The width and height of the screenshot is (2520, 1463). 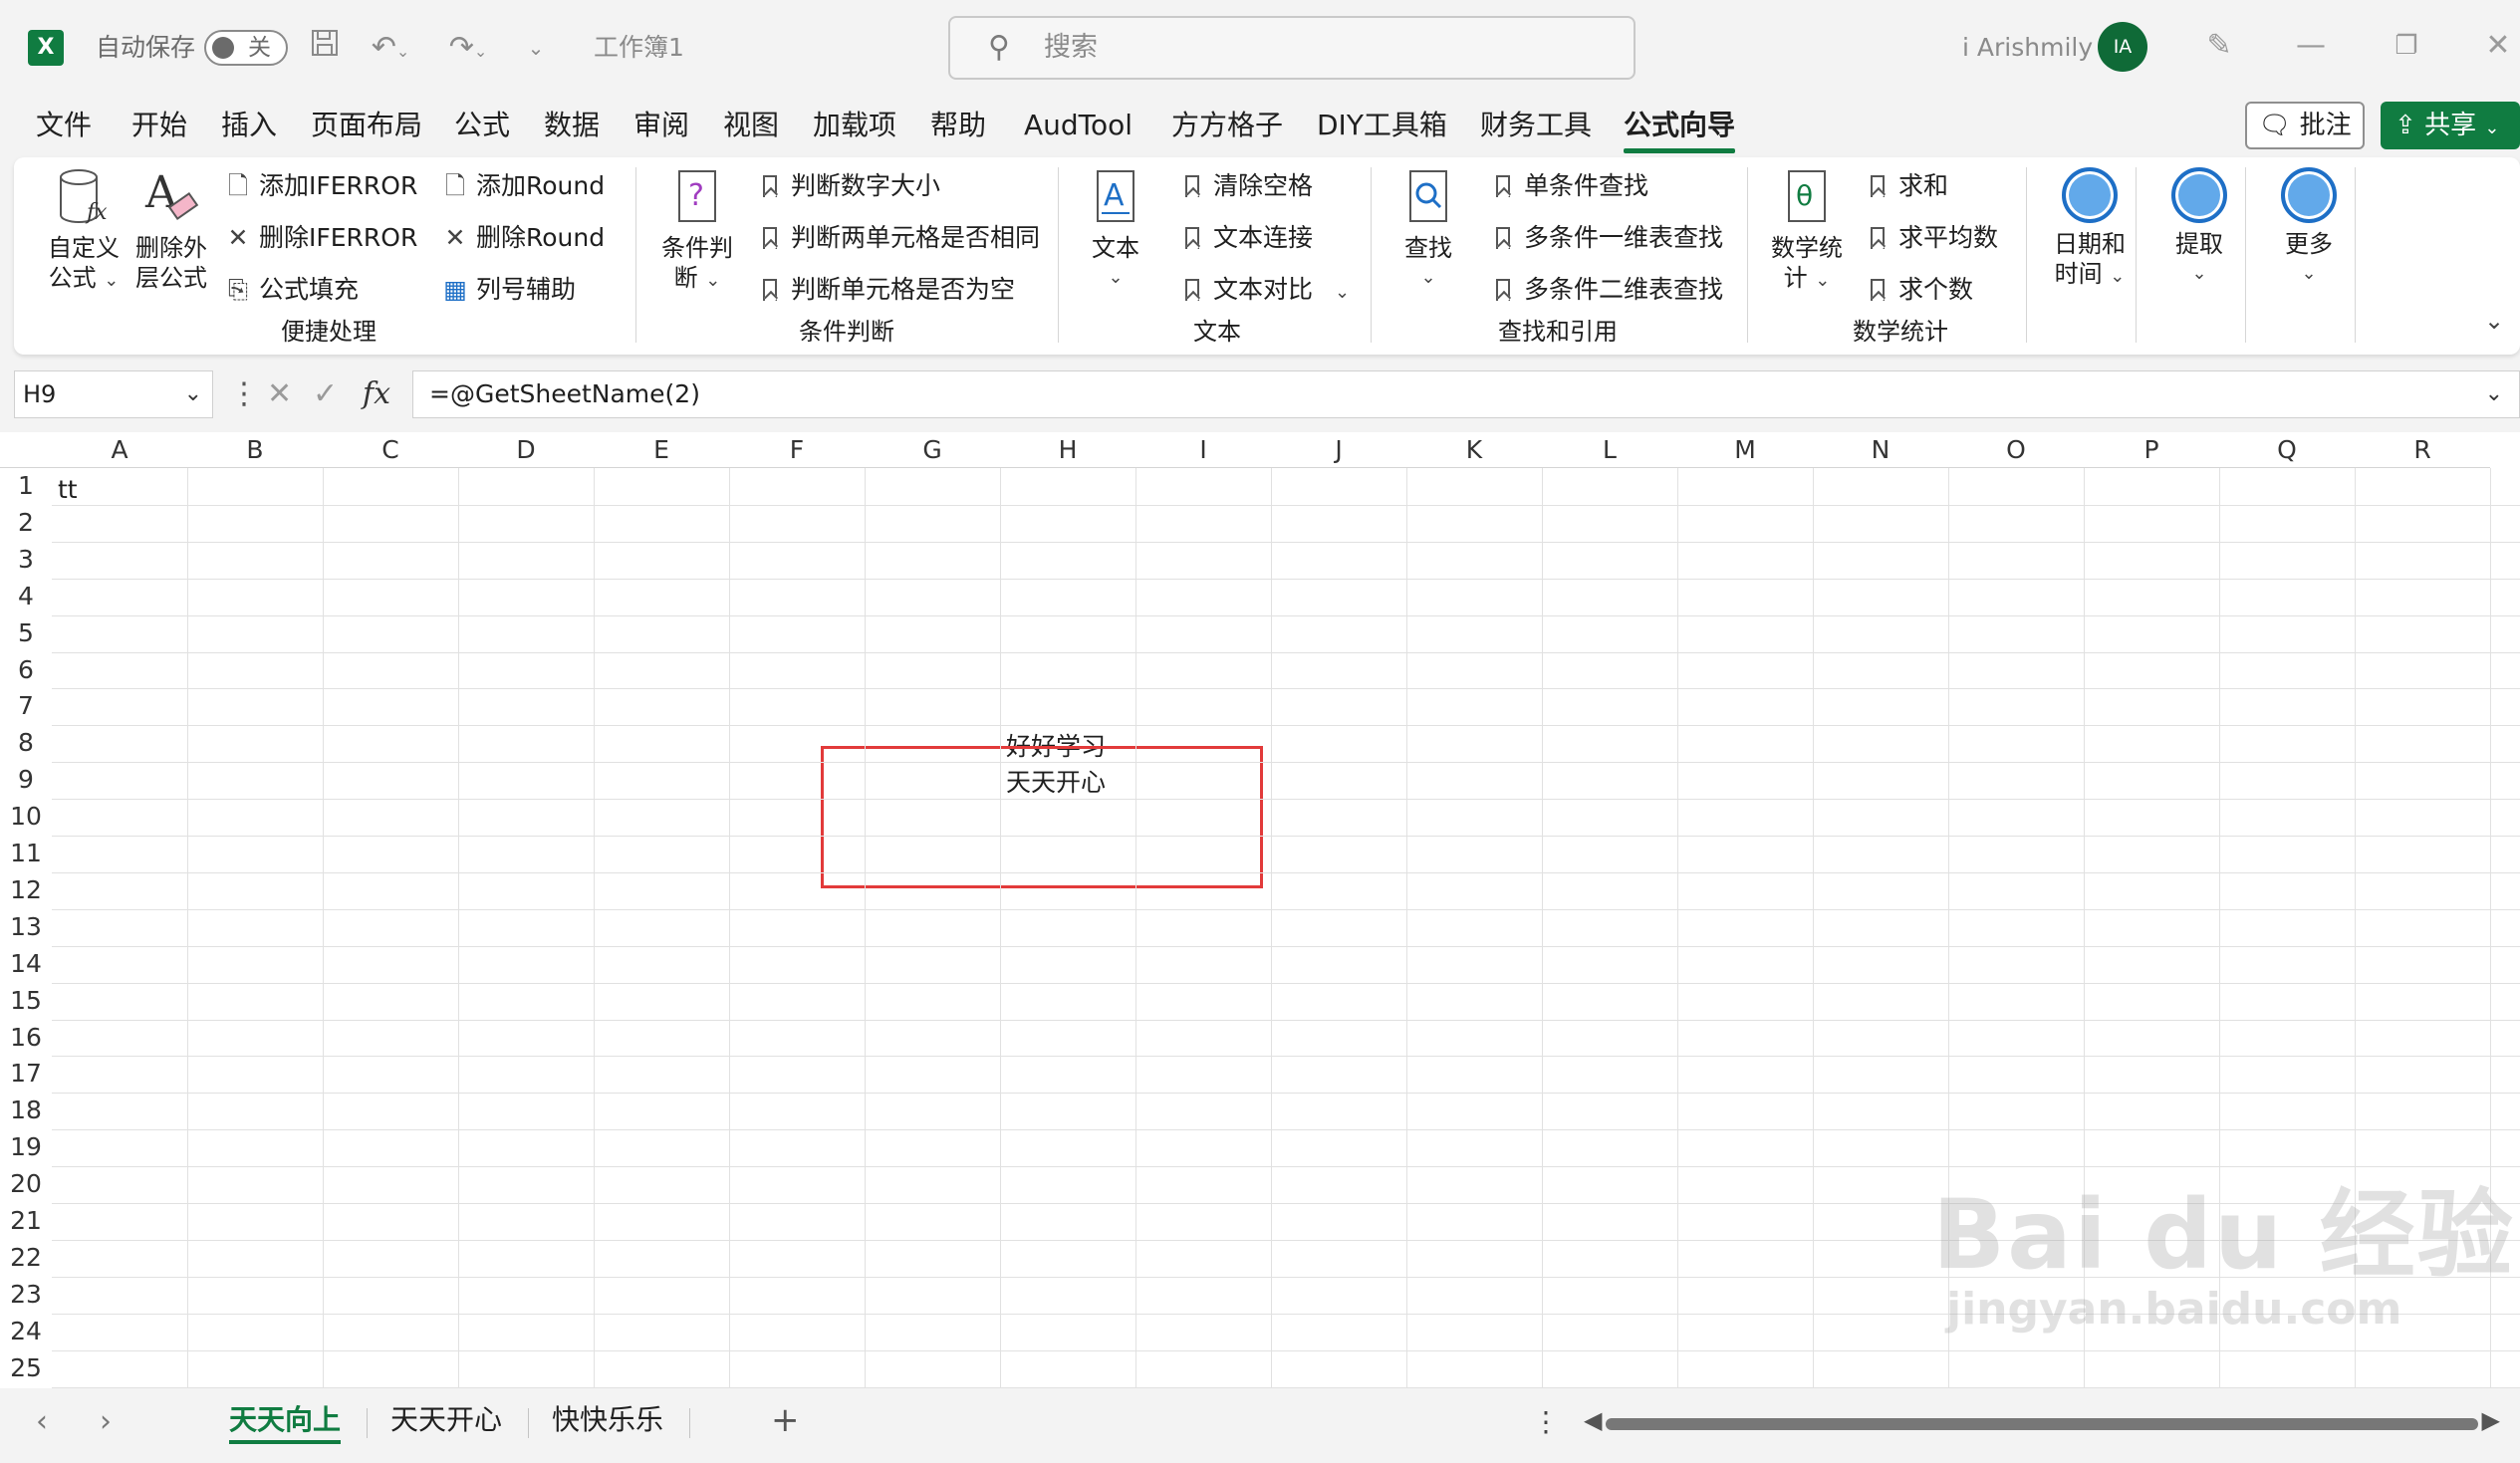 I want to click on row-header-2: 2, so click(x=26, y=523).